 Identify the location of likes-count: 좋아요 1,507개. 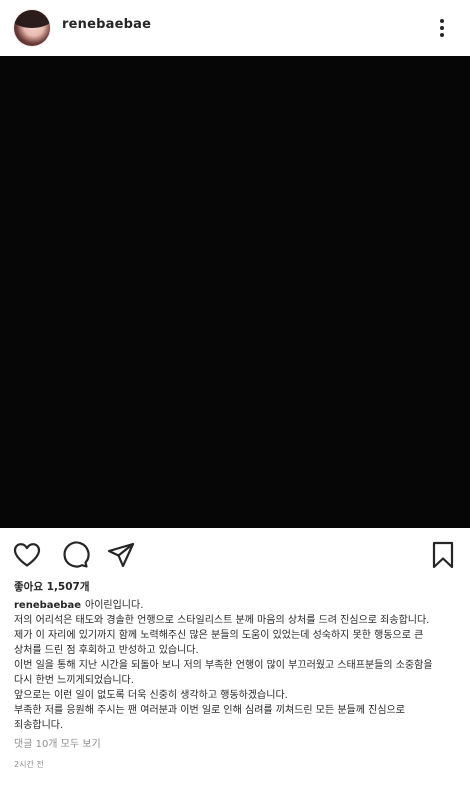
(235, 587).